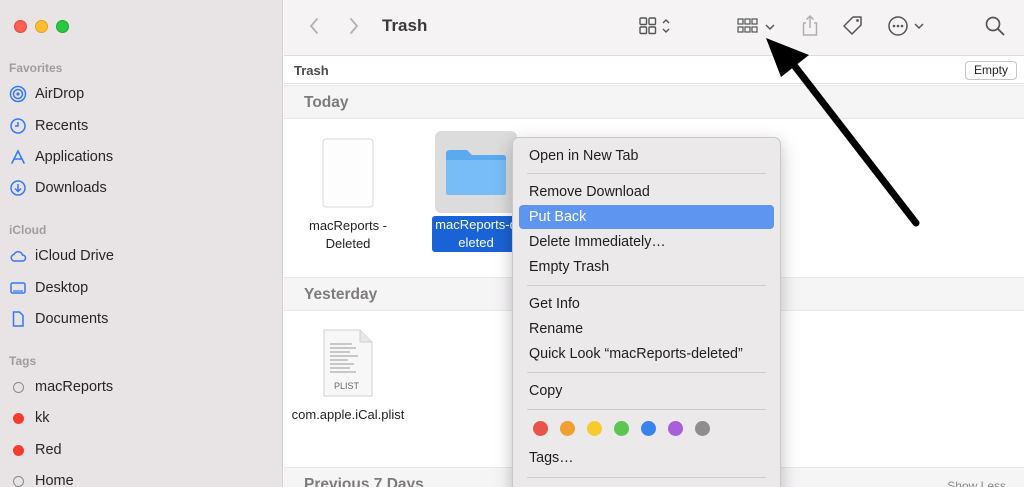  I want to click on sidebar-item-label: Desktop, so click(62, 288).